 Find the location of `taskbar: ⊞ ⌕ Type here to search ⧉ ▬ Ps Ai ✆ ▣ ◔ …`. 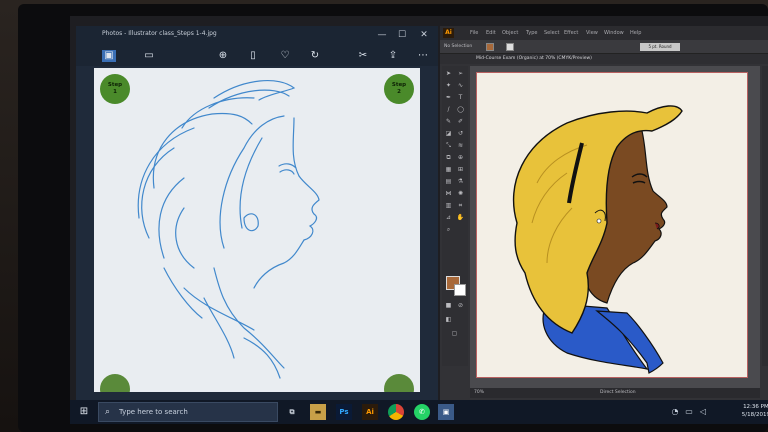

taskbar: ⊞ ⌕ Type here to search ⧉ ▬ Ps Ai ✆ ▣ ◔ … is located at coordinates (419, 412).